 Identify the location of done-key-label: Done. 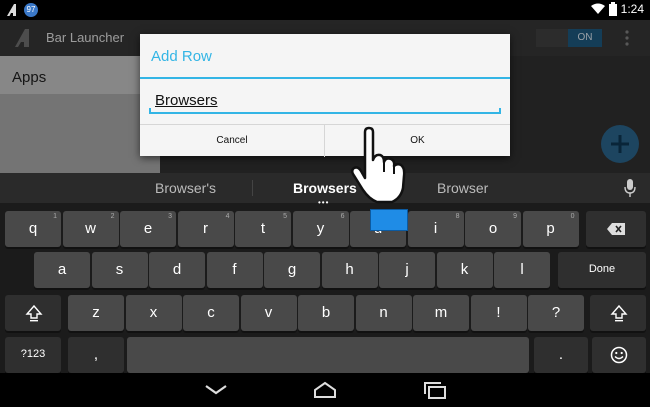
(602, 269).